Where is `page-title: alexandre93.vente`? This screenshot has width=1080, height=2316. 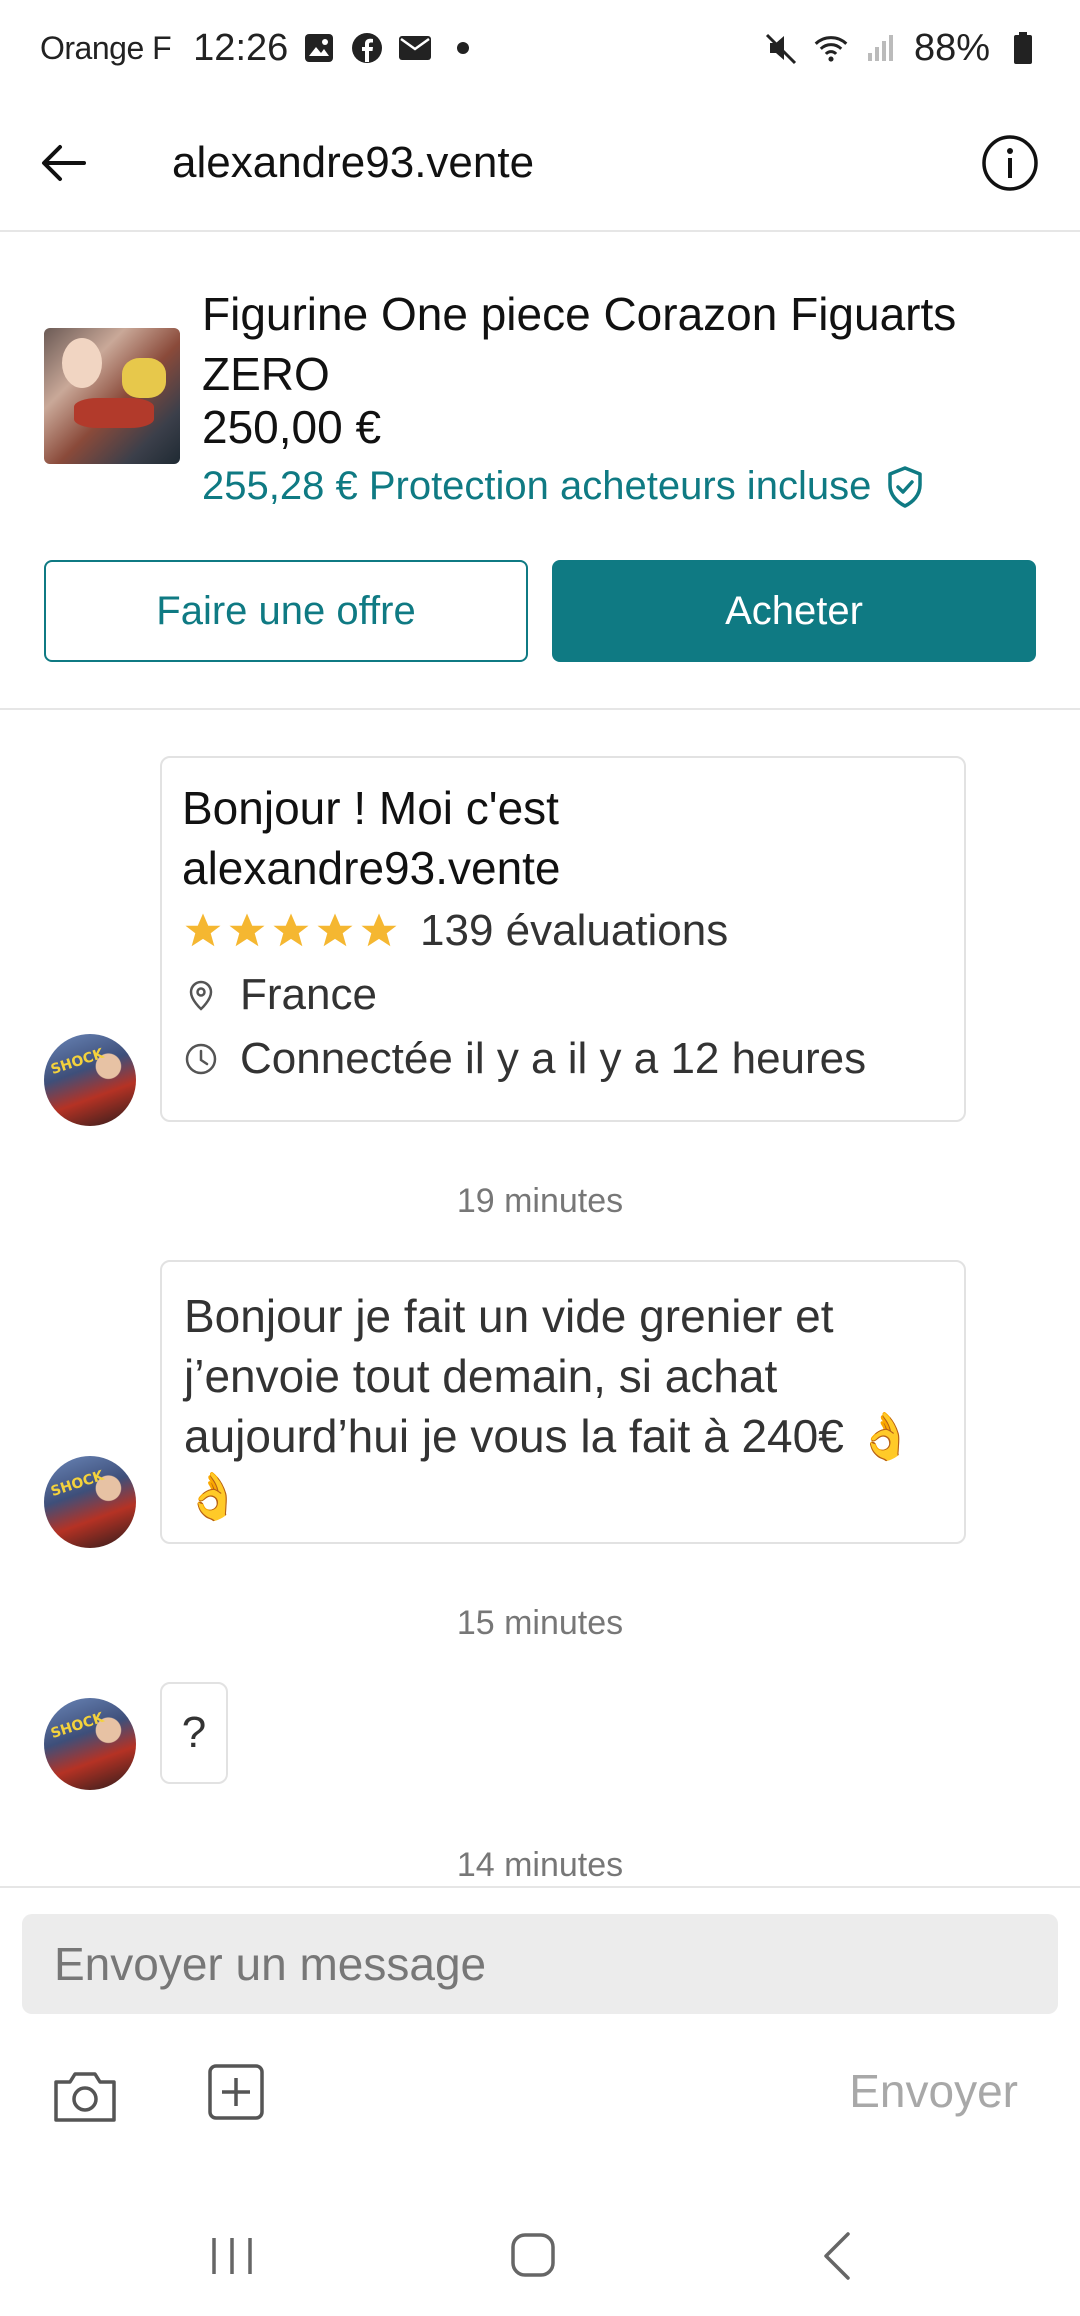
page-title: alexandre93.vente is located at coordinates (353, 162).